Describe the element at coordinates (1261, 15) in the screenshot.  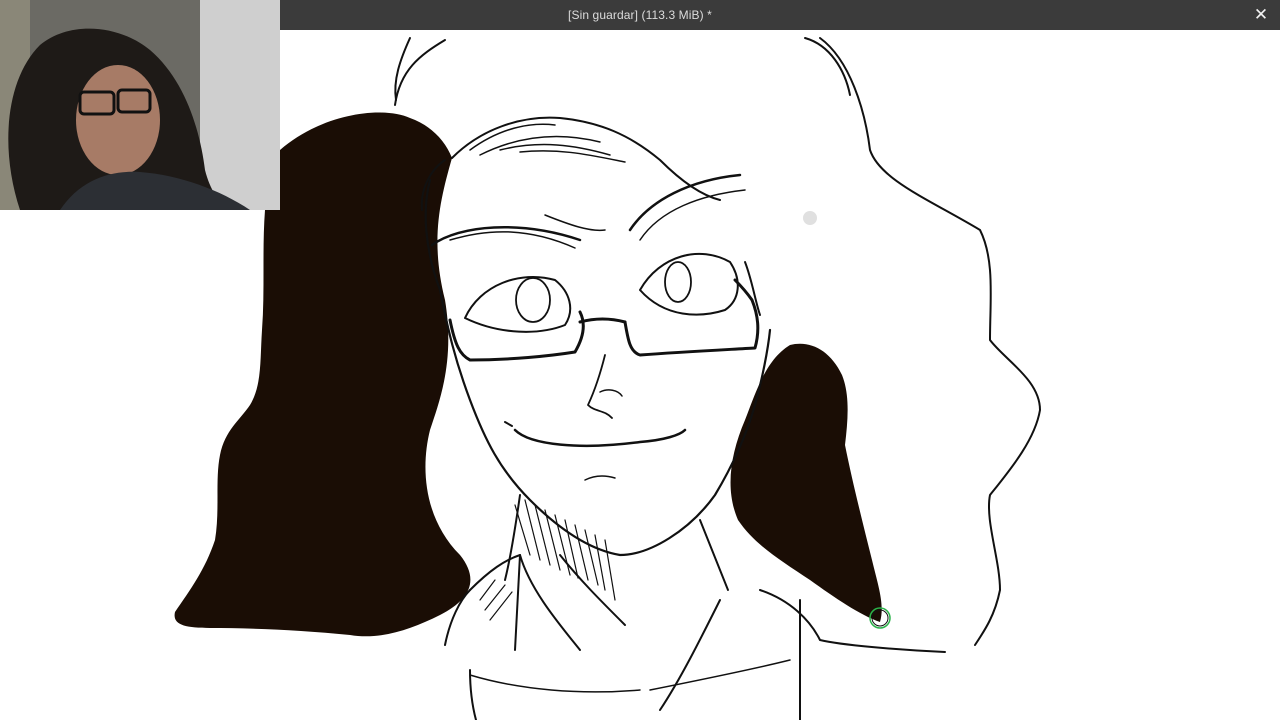
I see `close-icon: ✕` at that location.